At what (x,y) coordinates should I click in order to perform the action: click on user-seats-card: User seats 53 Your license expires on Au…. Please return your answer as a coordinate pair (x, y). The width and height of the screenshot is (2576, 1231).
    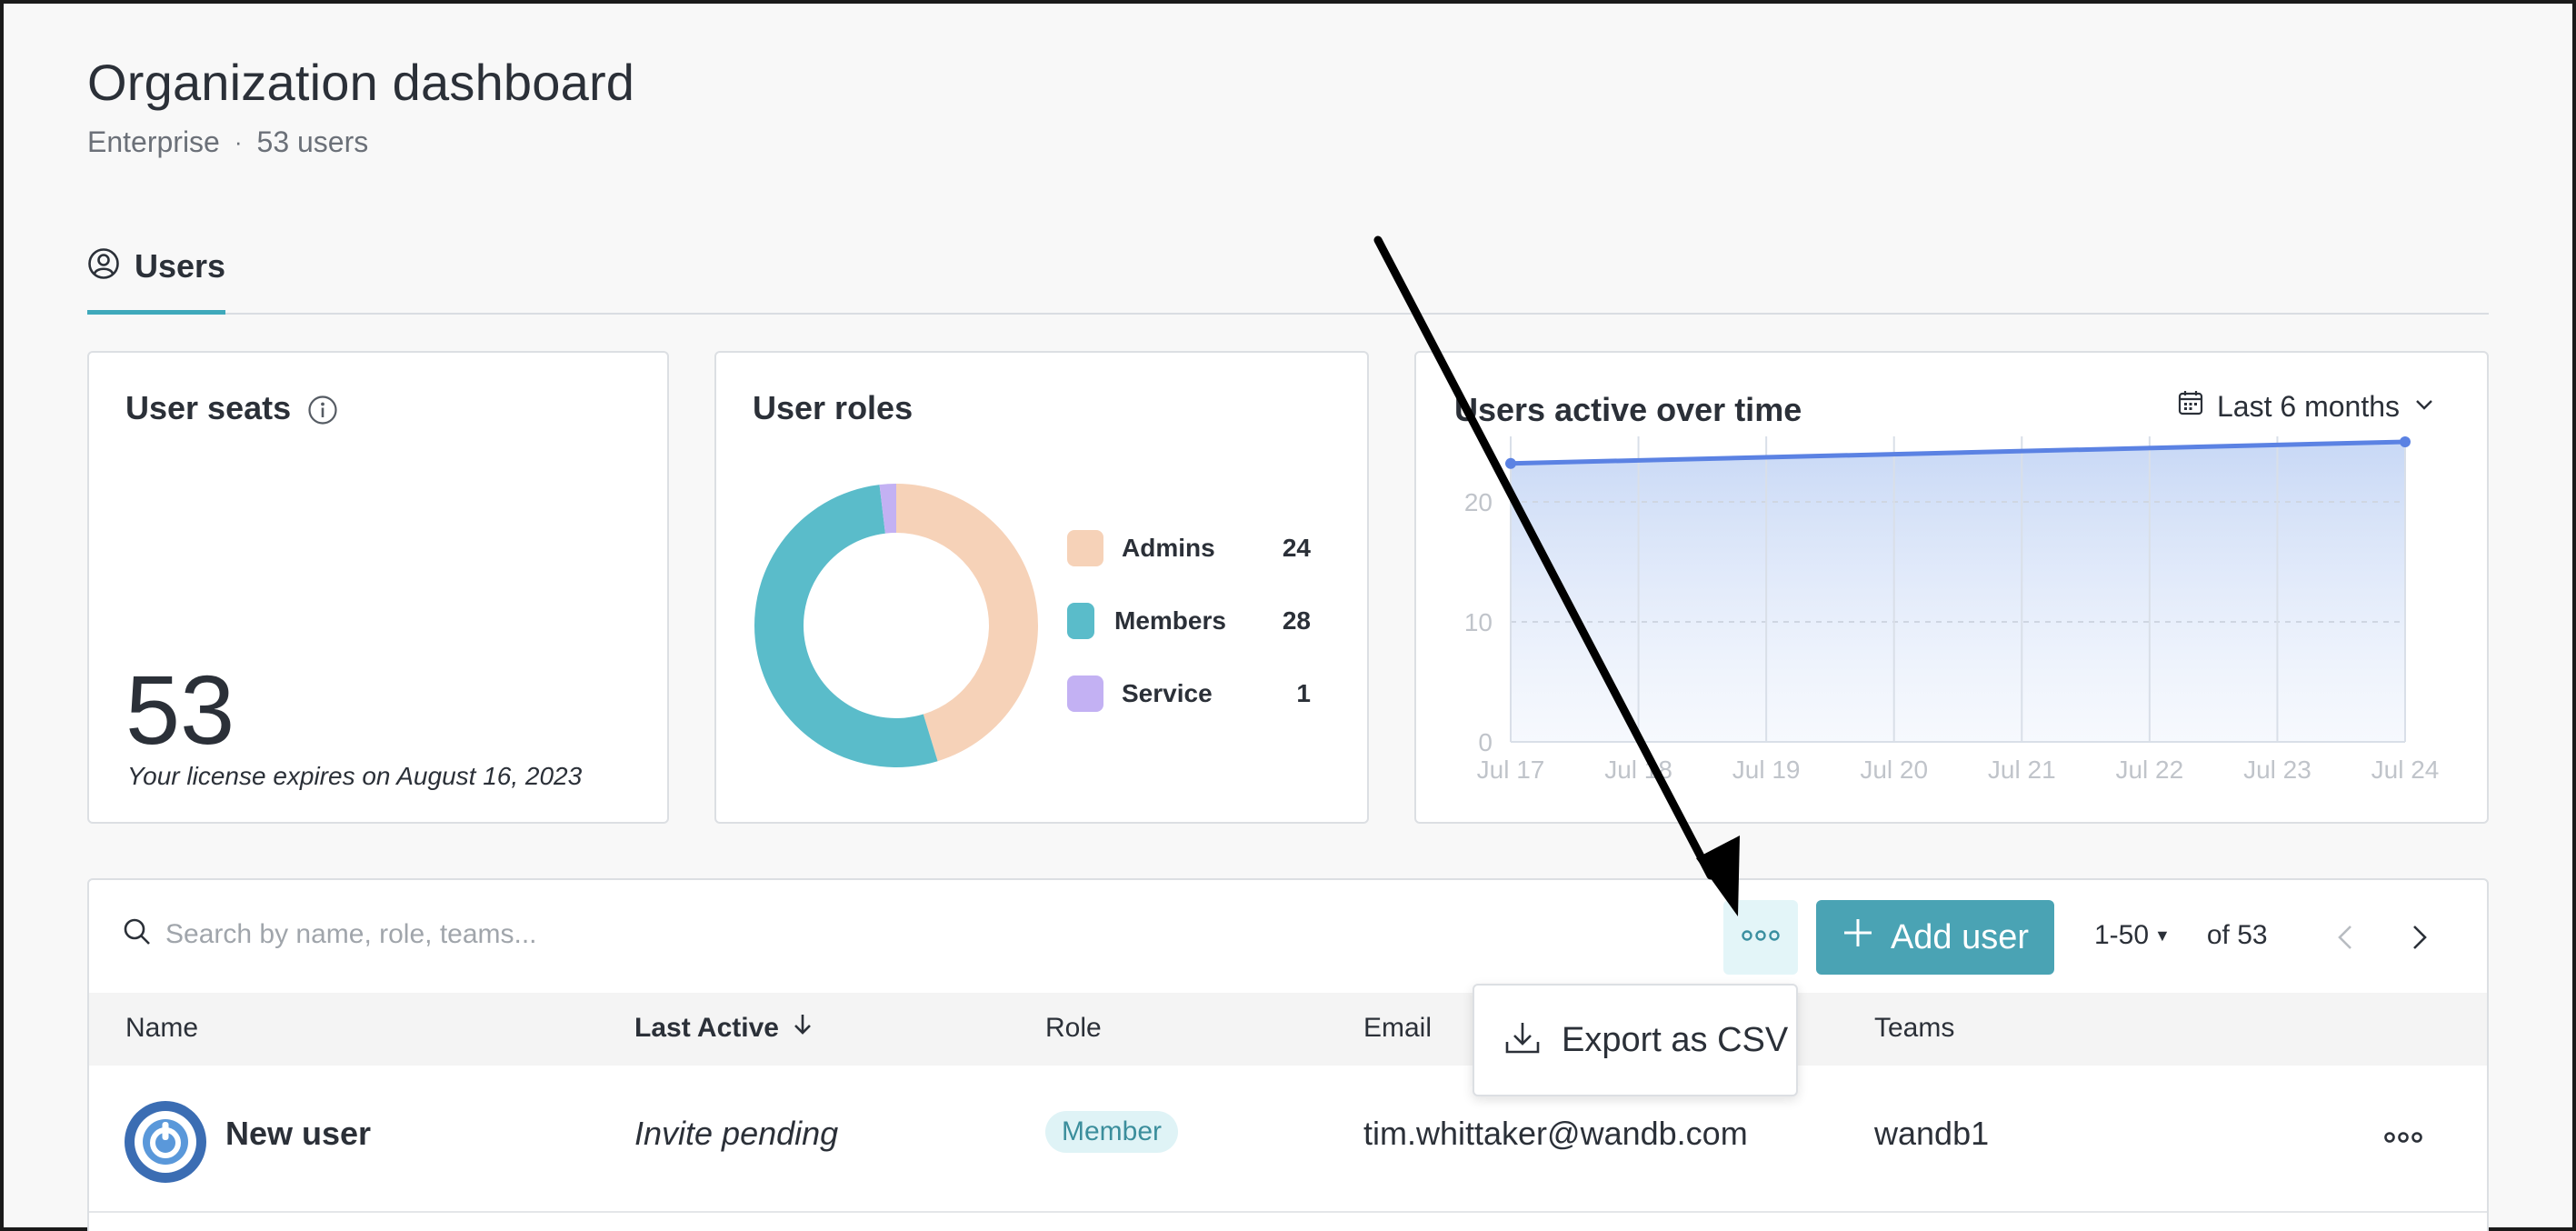
    Looking at the image, I should click on (378, 587).